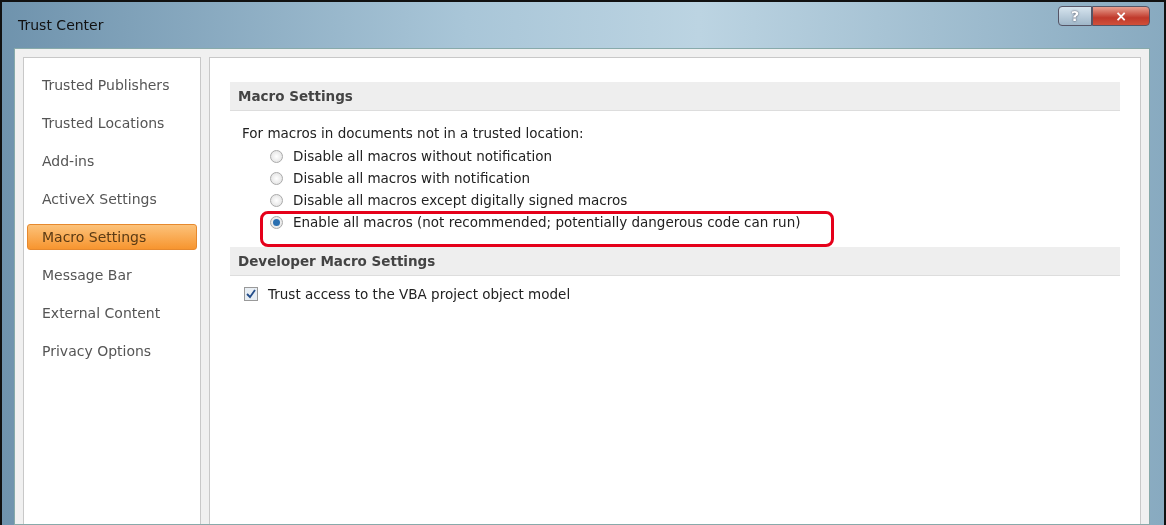 The width and height of the screenshot is (1166, 525). Describe the element at coordinates (419, 294) in the screenshot. I see `option-label: Trust access to the VBA project object model` at that location.